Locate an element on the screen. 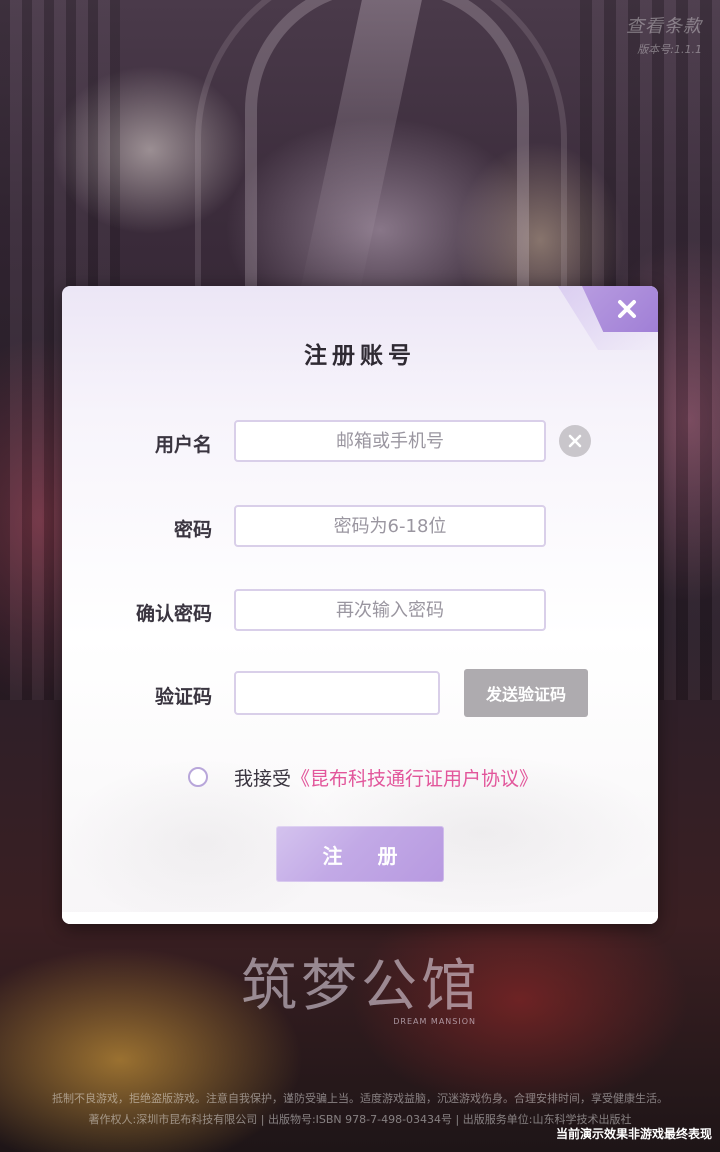 The height and width of the screenshot is (1152, 720). confirm-password-label: 确认密码 is located at coordinates (173, 614).